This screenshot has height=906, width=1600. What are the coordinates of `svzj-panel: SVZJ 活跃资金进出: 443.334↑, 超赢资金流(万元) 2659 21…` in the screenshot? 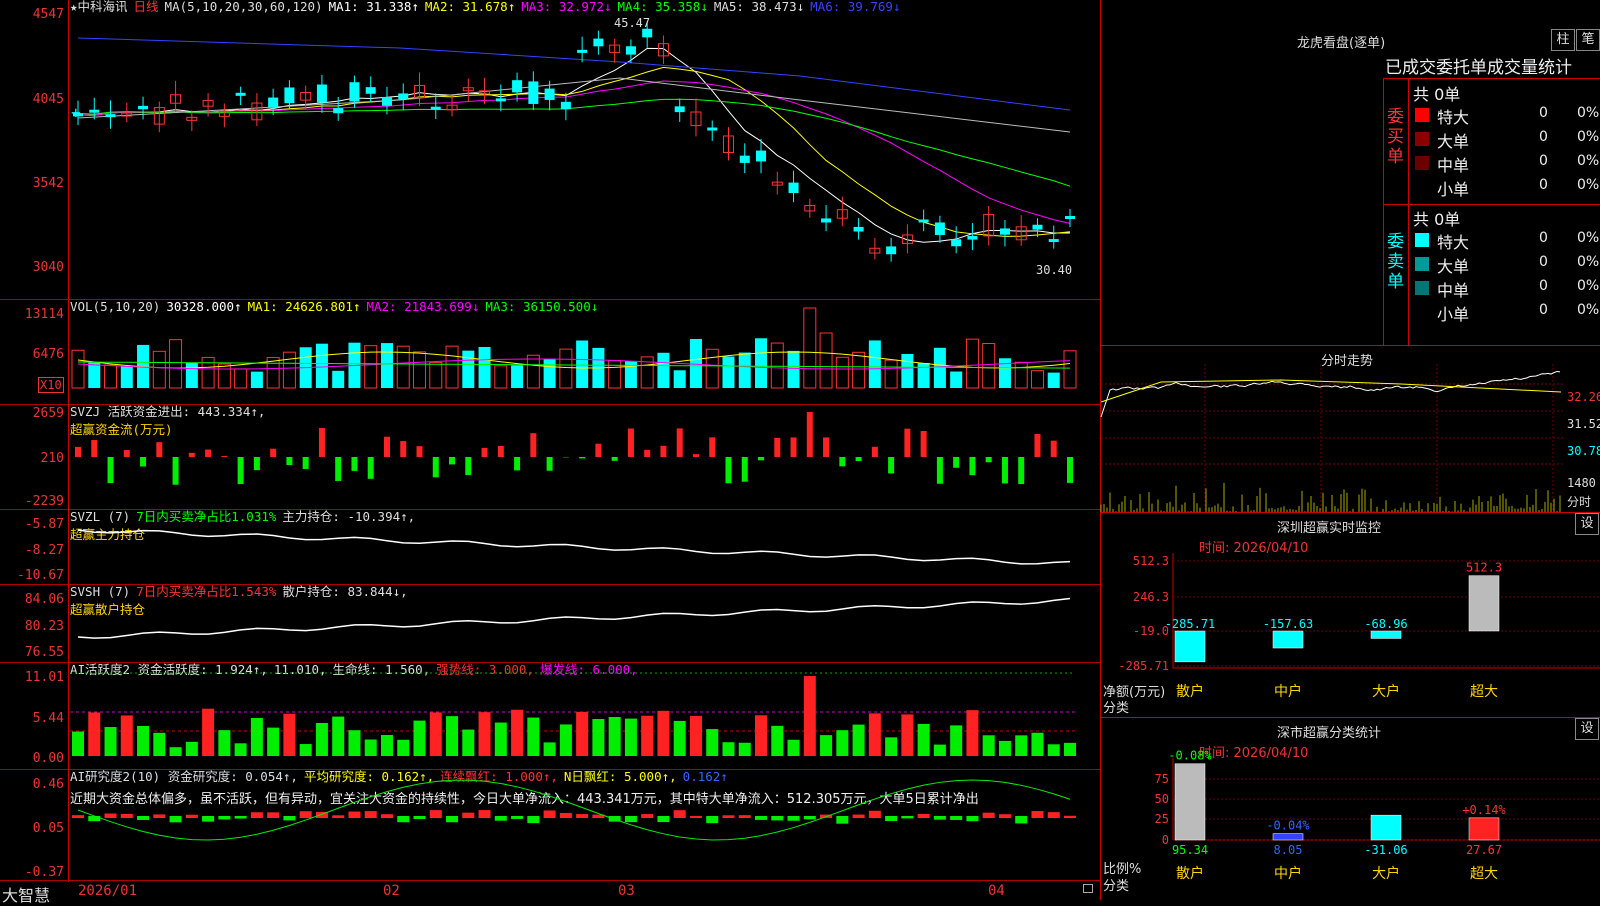 It's located at (550, 457).